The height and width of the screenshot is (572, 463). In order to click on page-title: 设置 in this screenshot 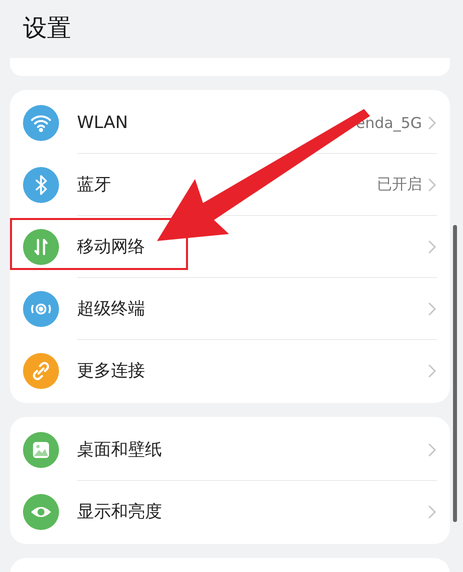, I will do `click(47, 28)`.